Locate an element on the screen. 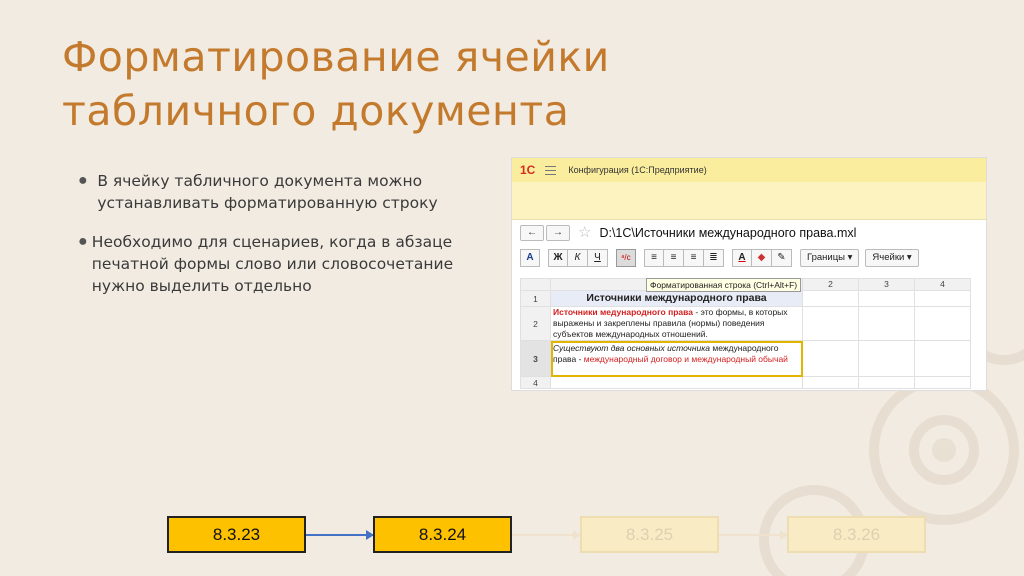 The height and width of the screenshot is (576, 1024). star-icon: ☆ is located at coordinates (584, 233).